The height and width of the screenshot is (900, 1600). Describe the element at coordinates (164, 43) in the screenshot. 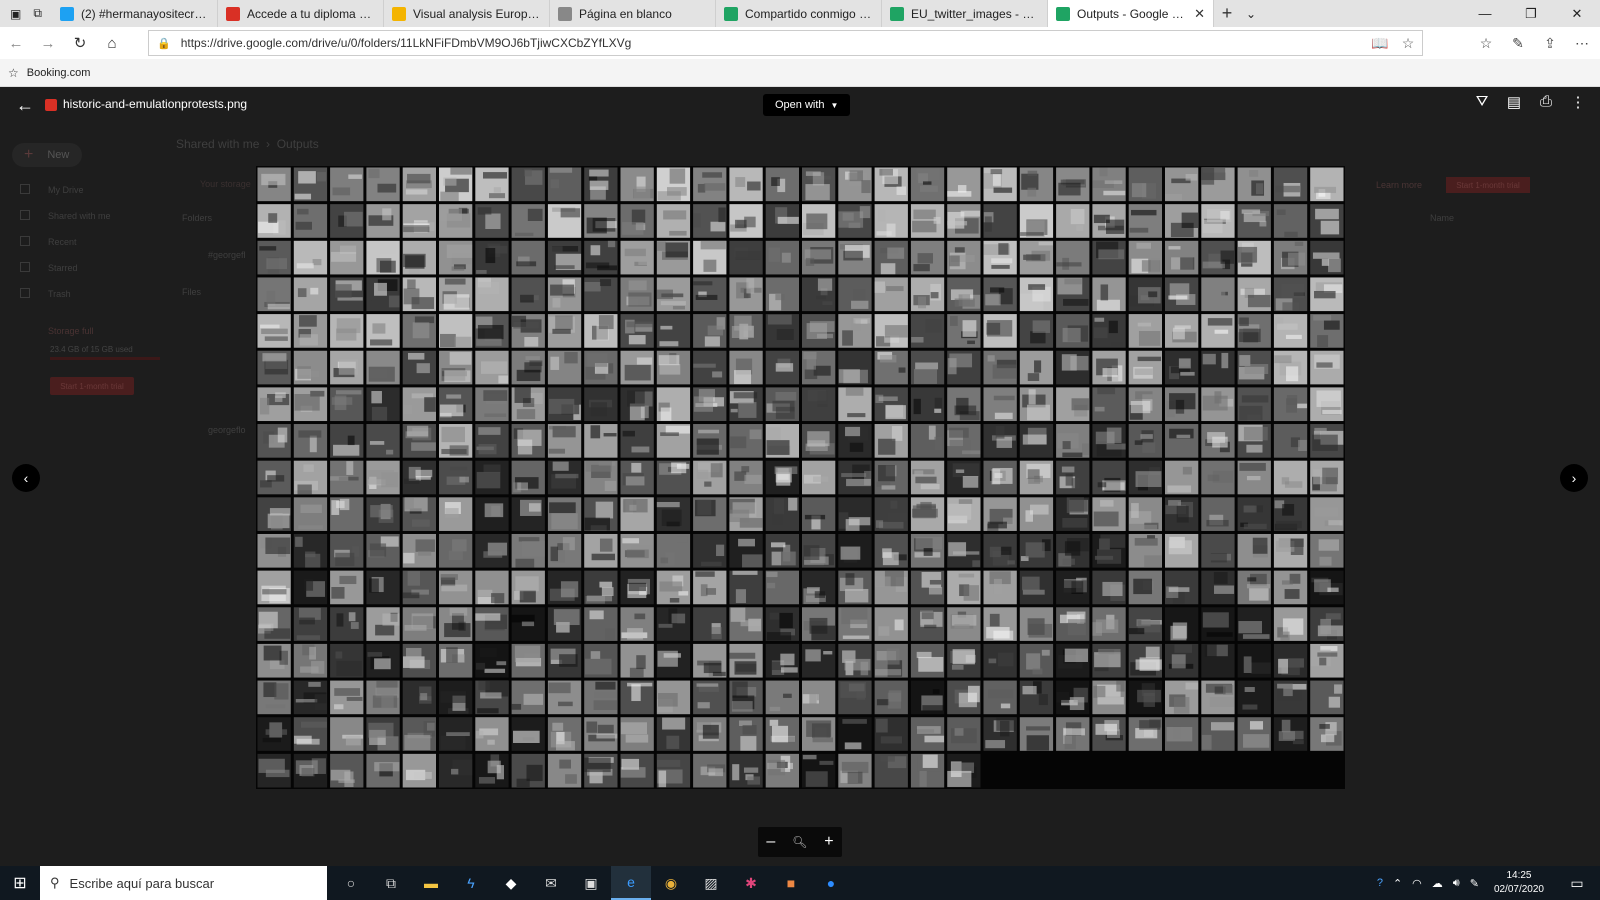

I see `lock-icon: 🔒` at that location.